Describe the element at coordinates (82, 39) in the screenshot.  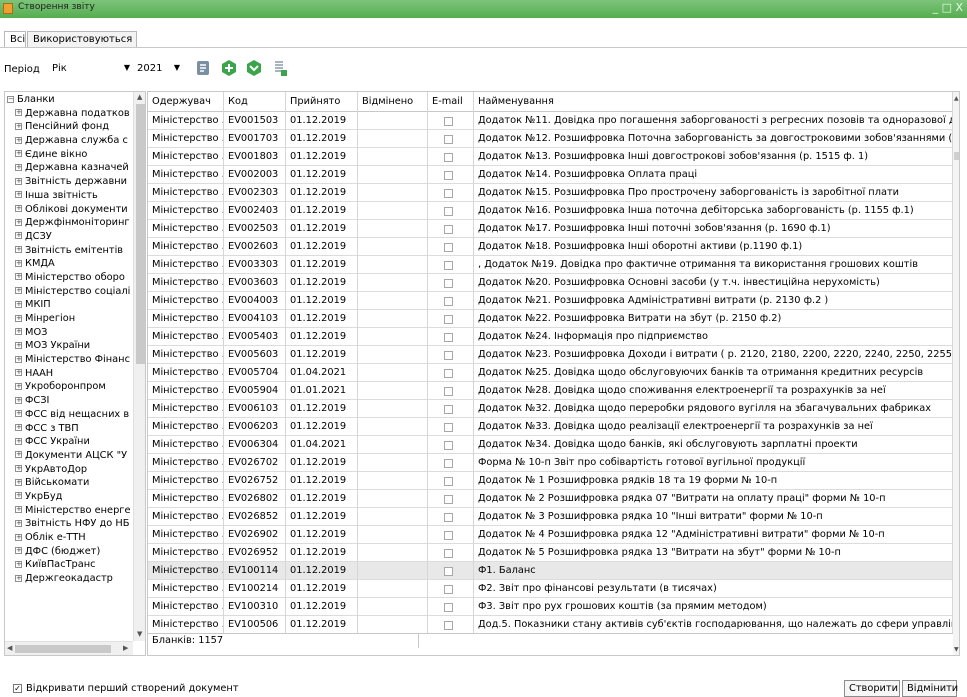
I see `tab-used: Використовуються` at that location.